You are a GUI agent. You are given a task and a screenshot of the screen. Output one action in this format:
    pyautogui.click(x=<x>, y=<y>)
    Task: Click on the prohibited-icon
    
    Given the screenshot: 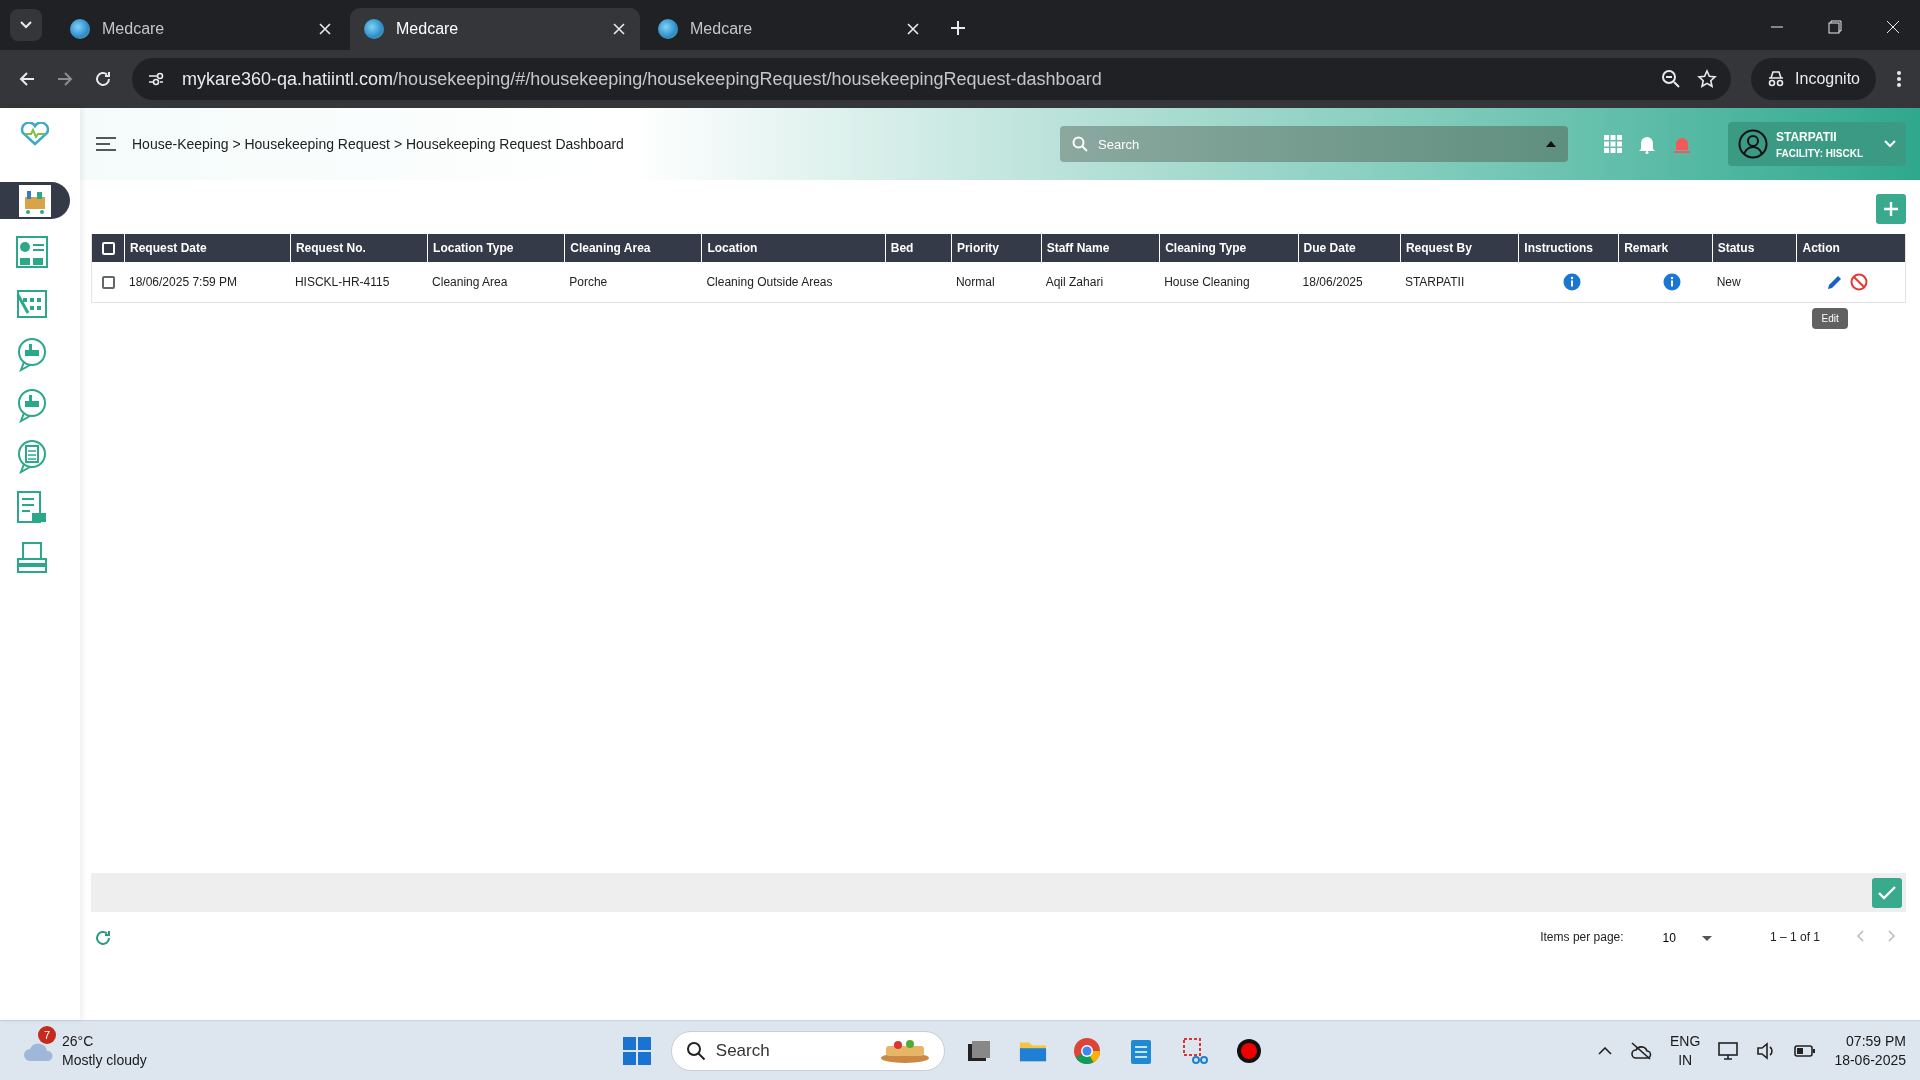 What is the action you would take?
    pyautogui.click(x=1859, y=282)
    